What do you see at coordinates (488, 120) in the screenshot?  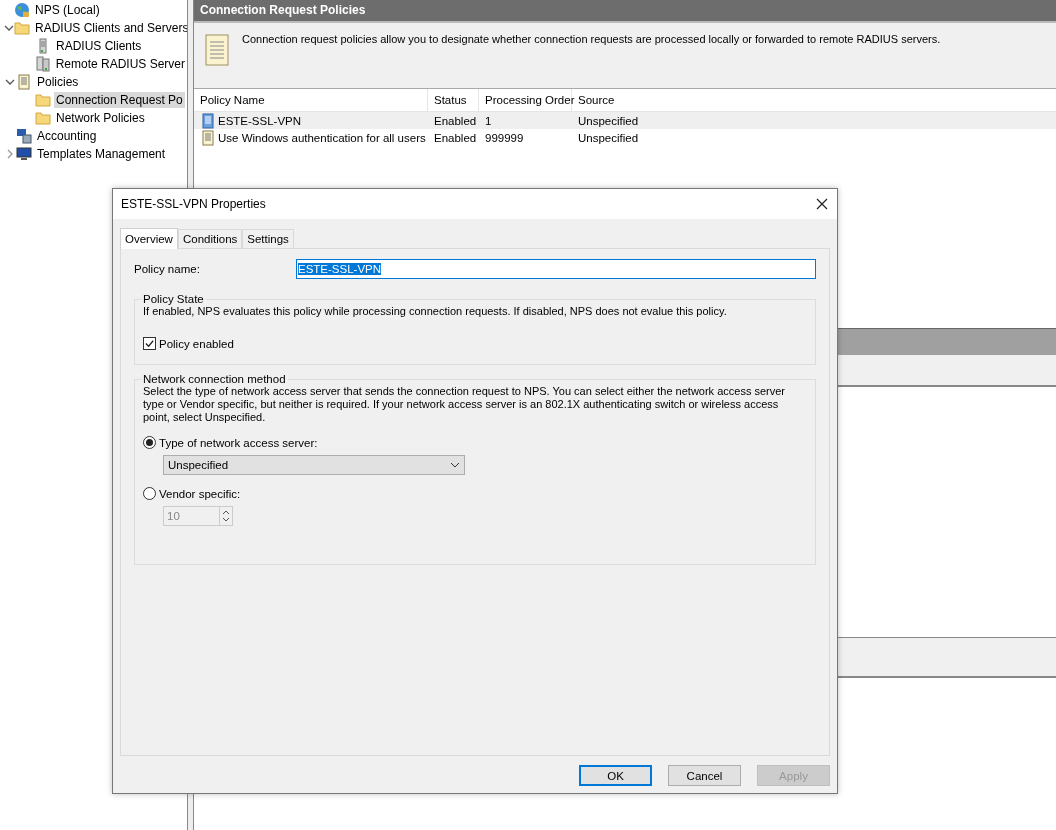 I see `table-cell: 1` at bounding box center [488, 120].